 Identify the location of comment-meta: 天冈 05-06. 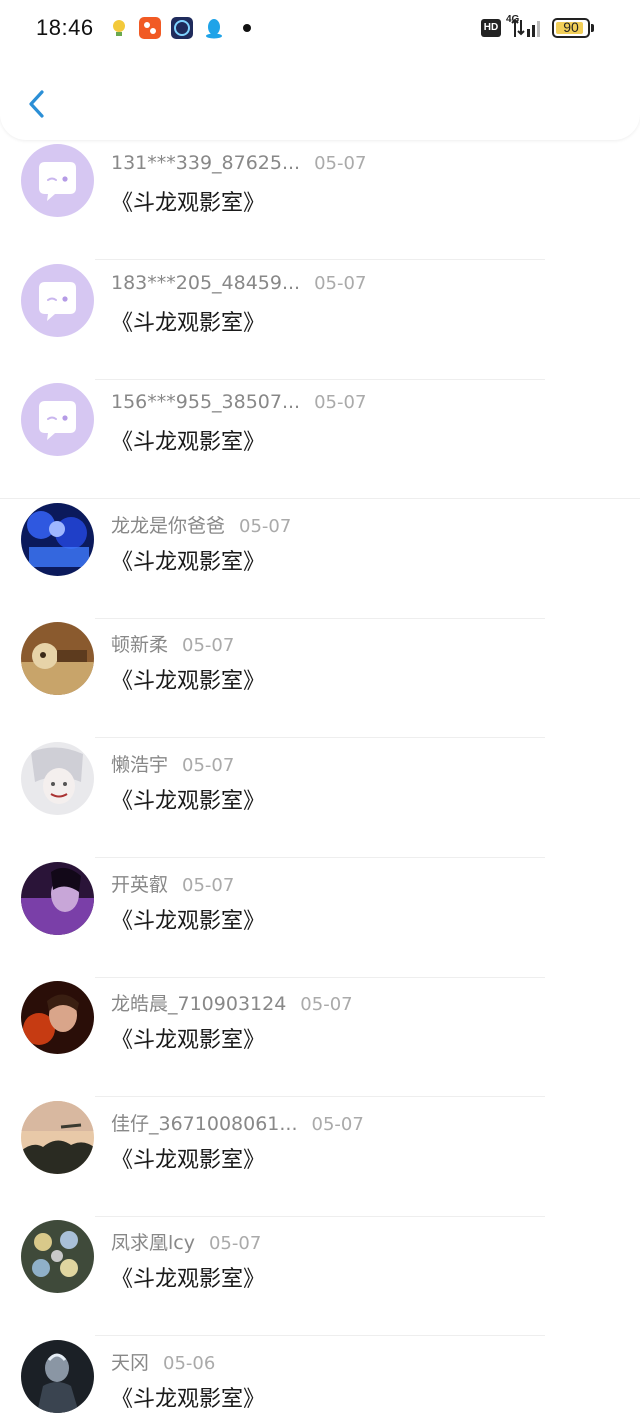
(163, 1361).